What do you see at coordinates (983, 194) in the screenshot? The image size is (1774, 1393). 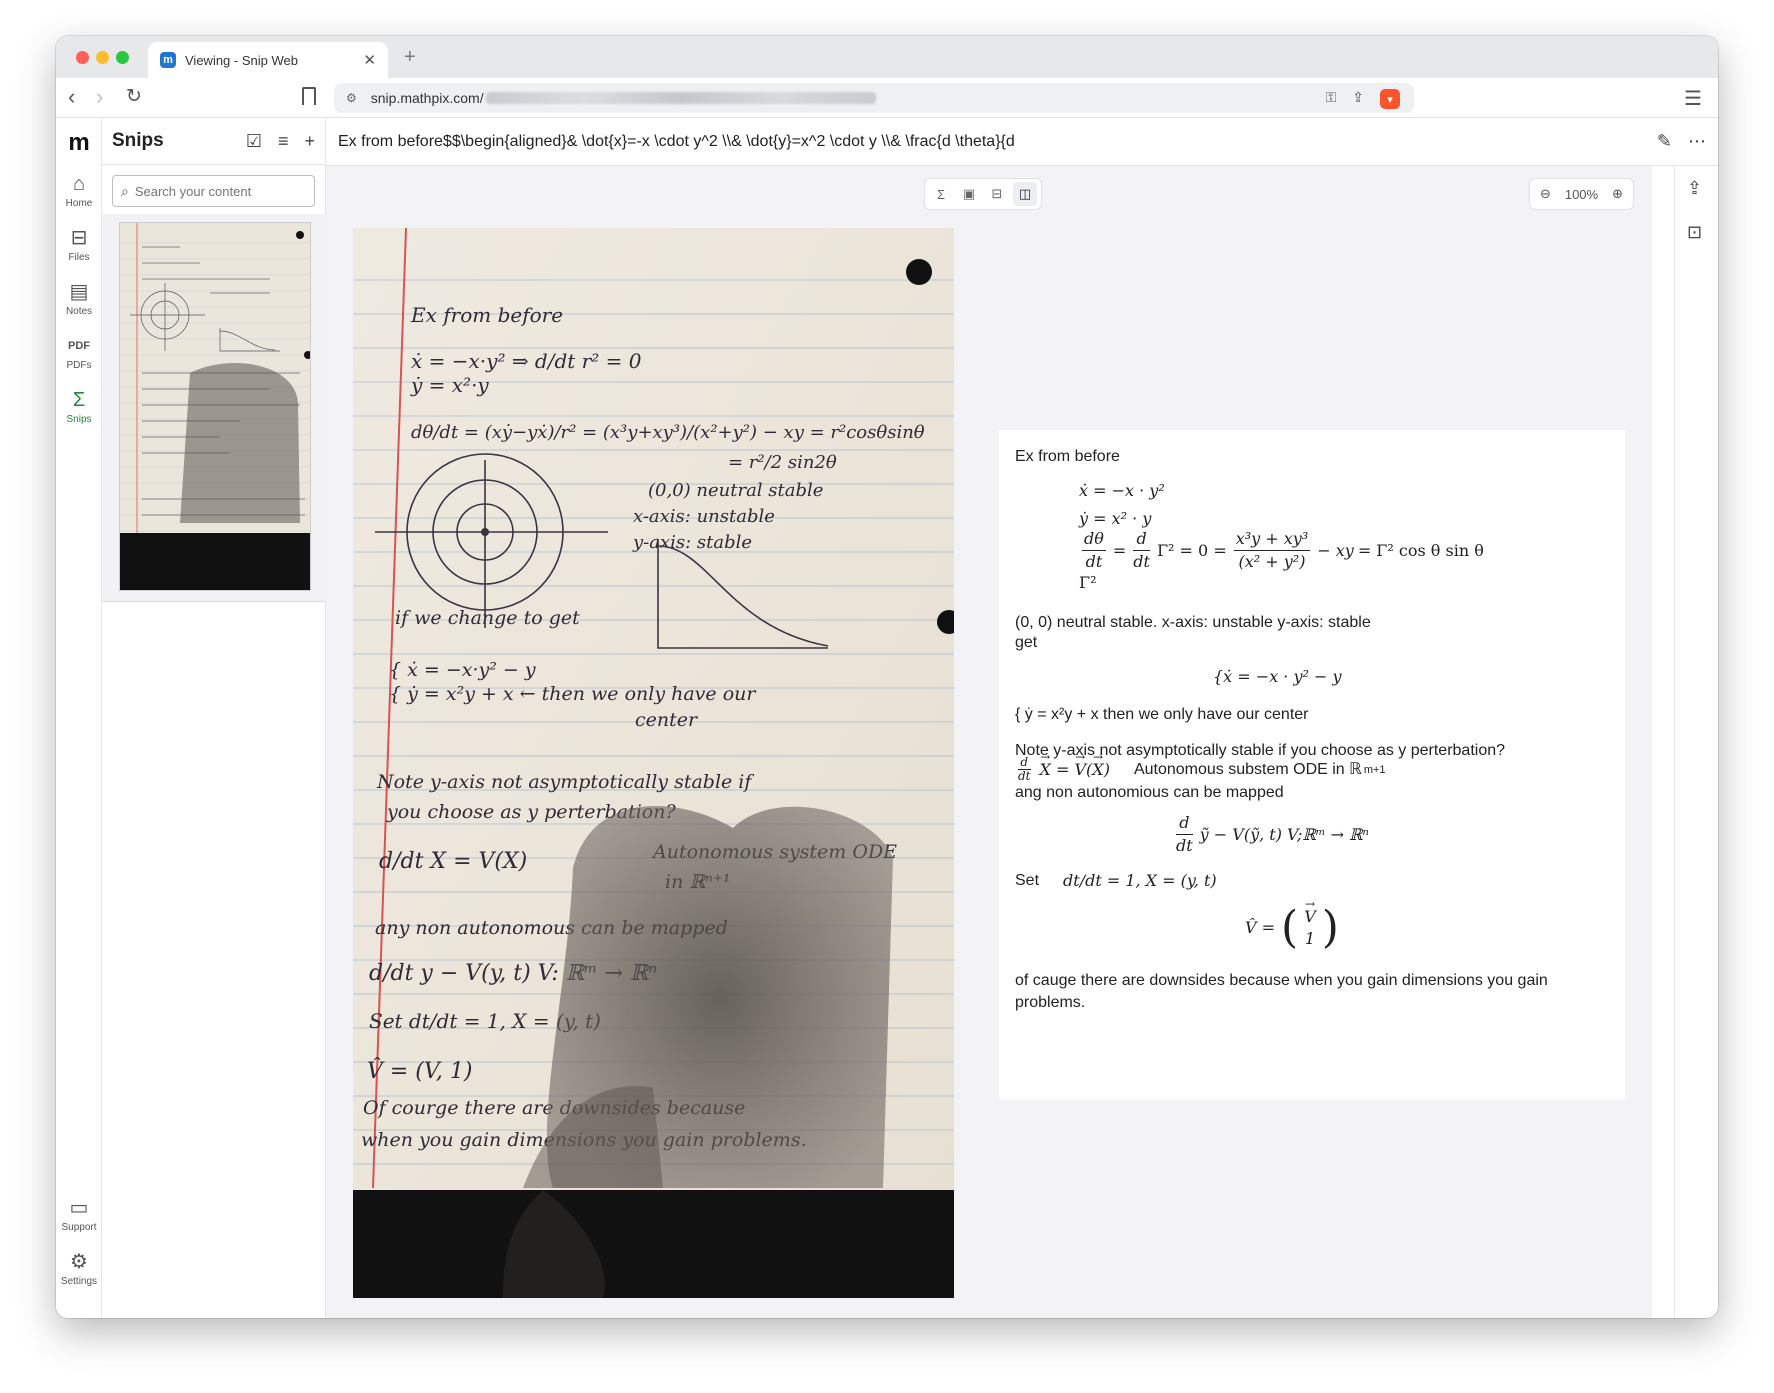 I see `view-mode-toggle: Σ ▣ ⊟ ◫` at bounding box center [983, 194].